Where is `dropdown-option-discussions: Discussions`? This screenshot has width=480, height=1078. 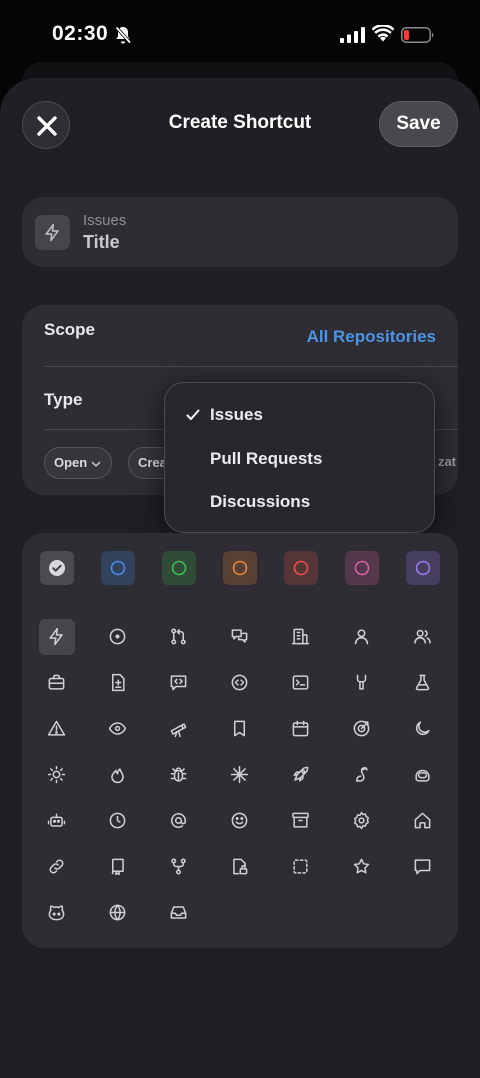
dropdown-option-discussions: Discussions is located at coordinates (260, 502).